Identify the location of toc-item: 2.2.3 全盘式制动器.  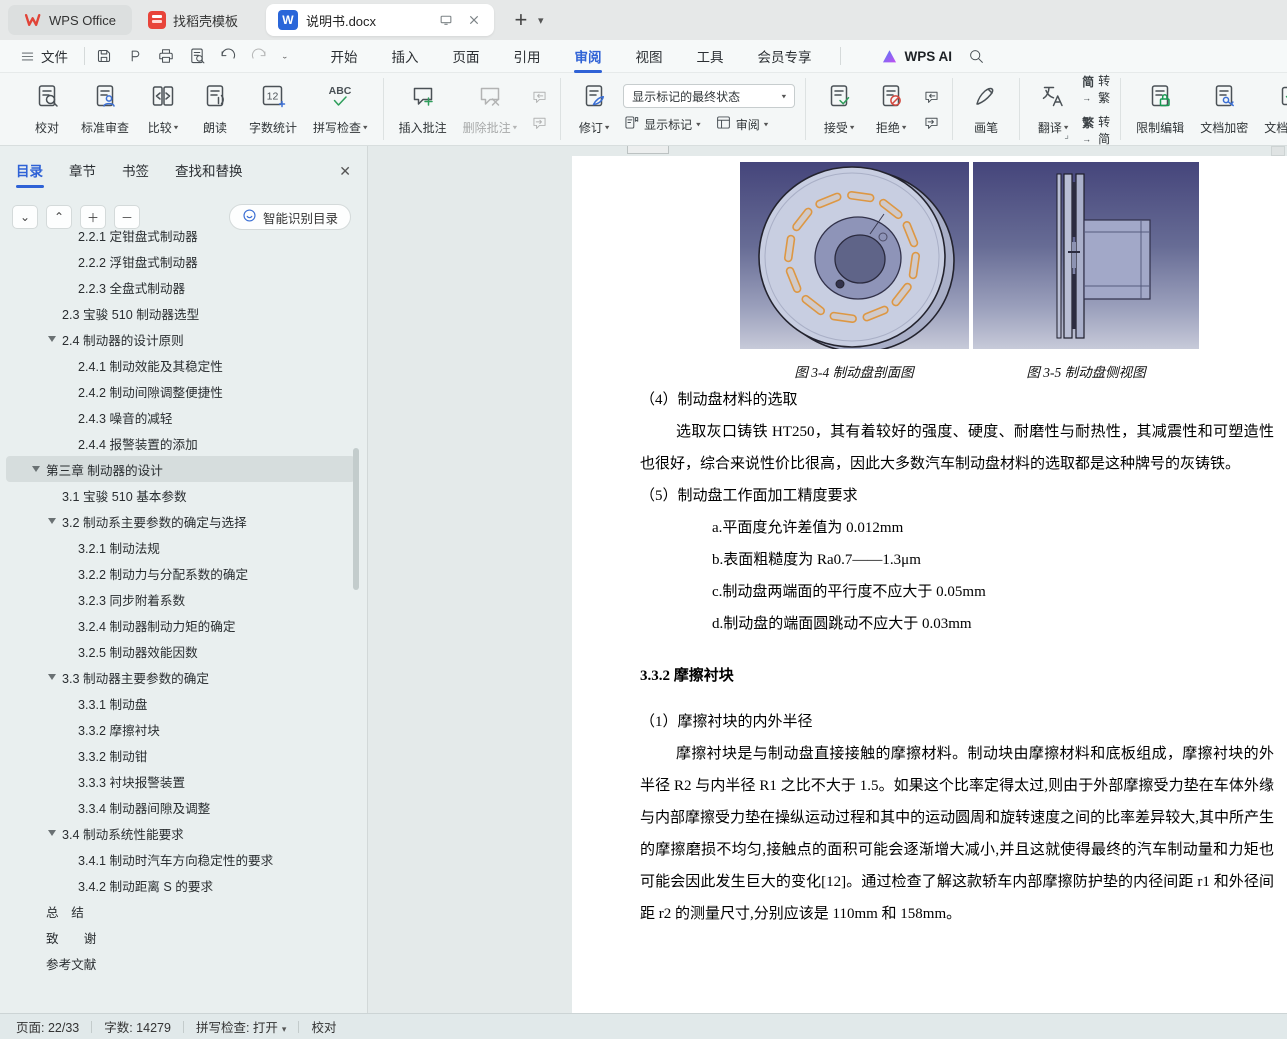
(180, 287).